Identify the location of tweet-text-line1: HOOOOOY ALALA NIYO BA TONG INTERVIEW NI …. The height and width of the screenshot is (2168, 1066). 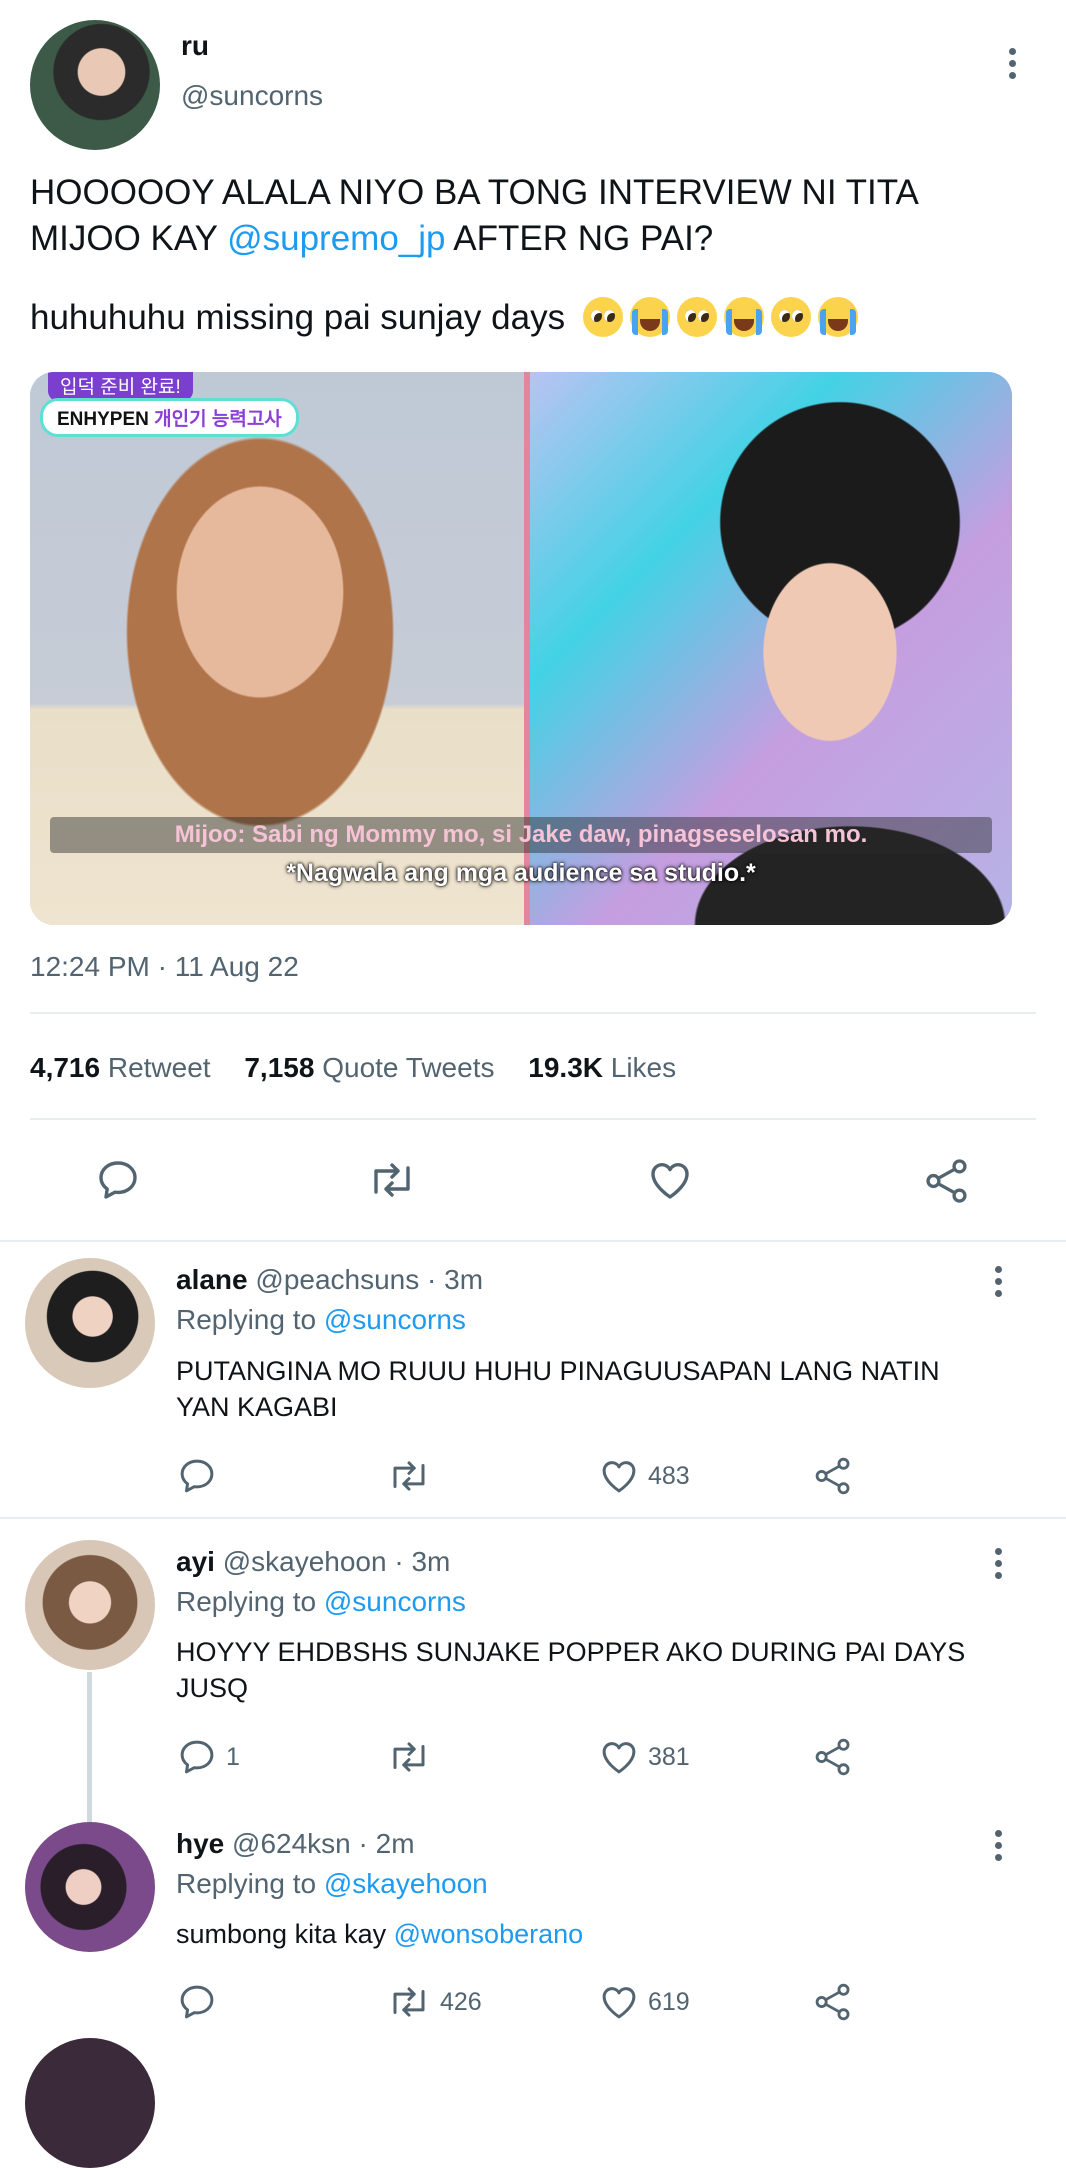
(474, 192).